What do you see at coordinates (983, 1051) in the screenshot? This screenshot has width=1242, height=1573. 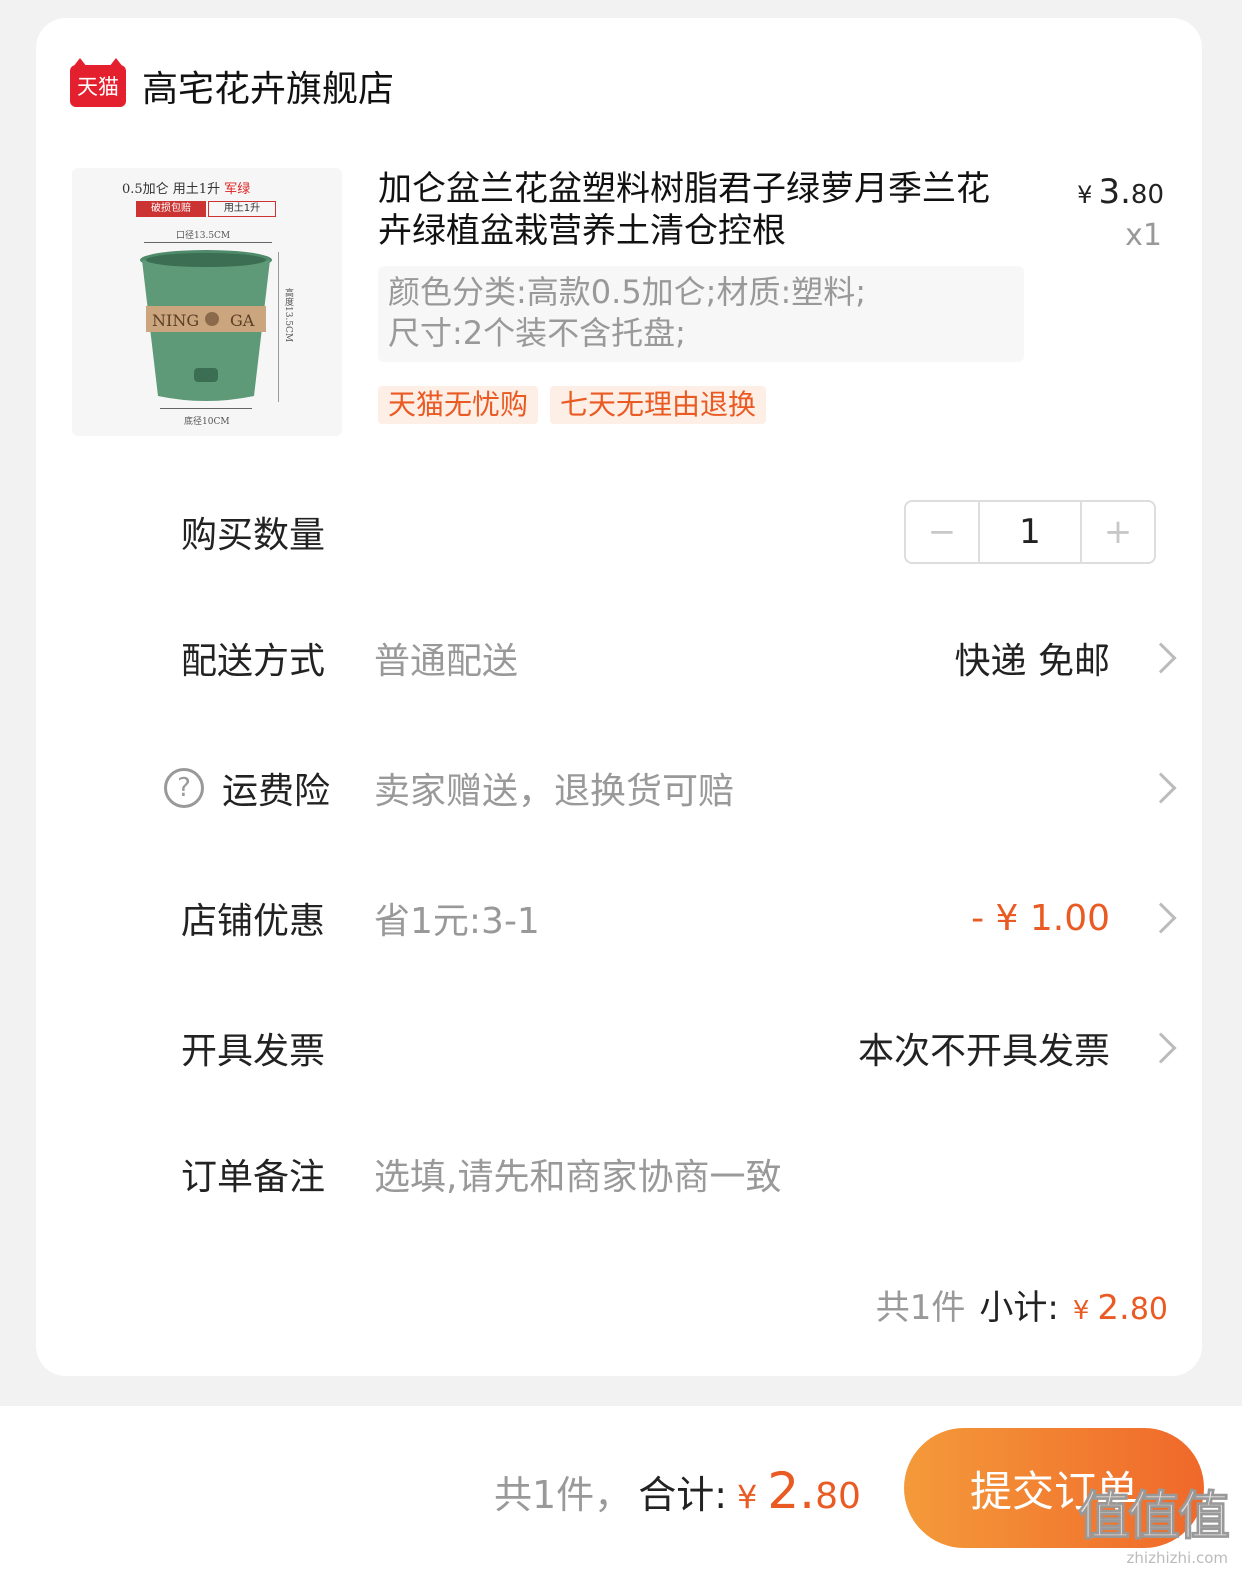 I see `invoice-value: 本次不开具发票` at bounding box center [983, 1051].